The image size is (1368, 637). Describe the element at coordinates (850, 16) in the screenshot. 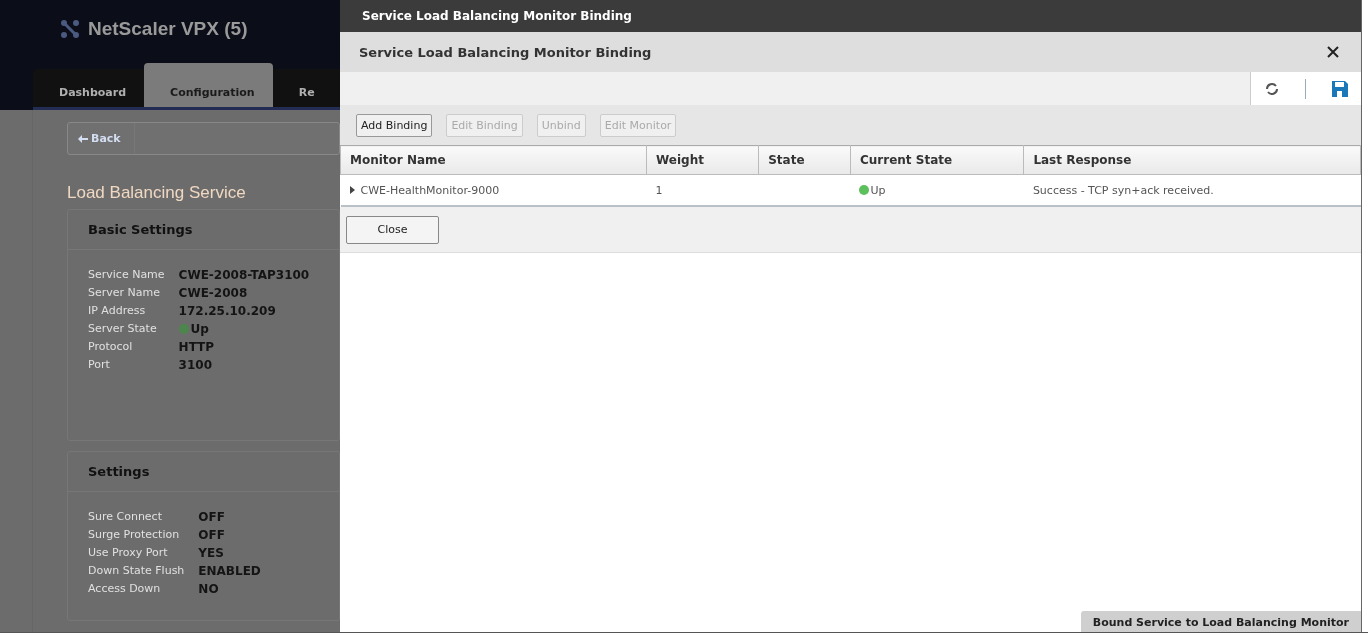

I see `window-title: Service Load Balancing Monitor Binding` at that location.